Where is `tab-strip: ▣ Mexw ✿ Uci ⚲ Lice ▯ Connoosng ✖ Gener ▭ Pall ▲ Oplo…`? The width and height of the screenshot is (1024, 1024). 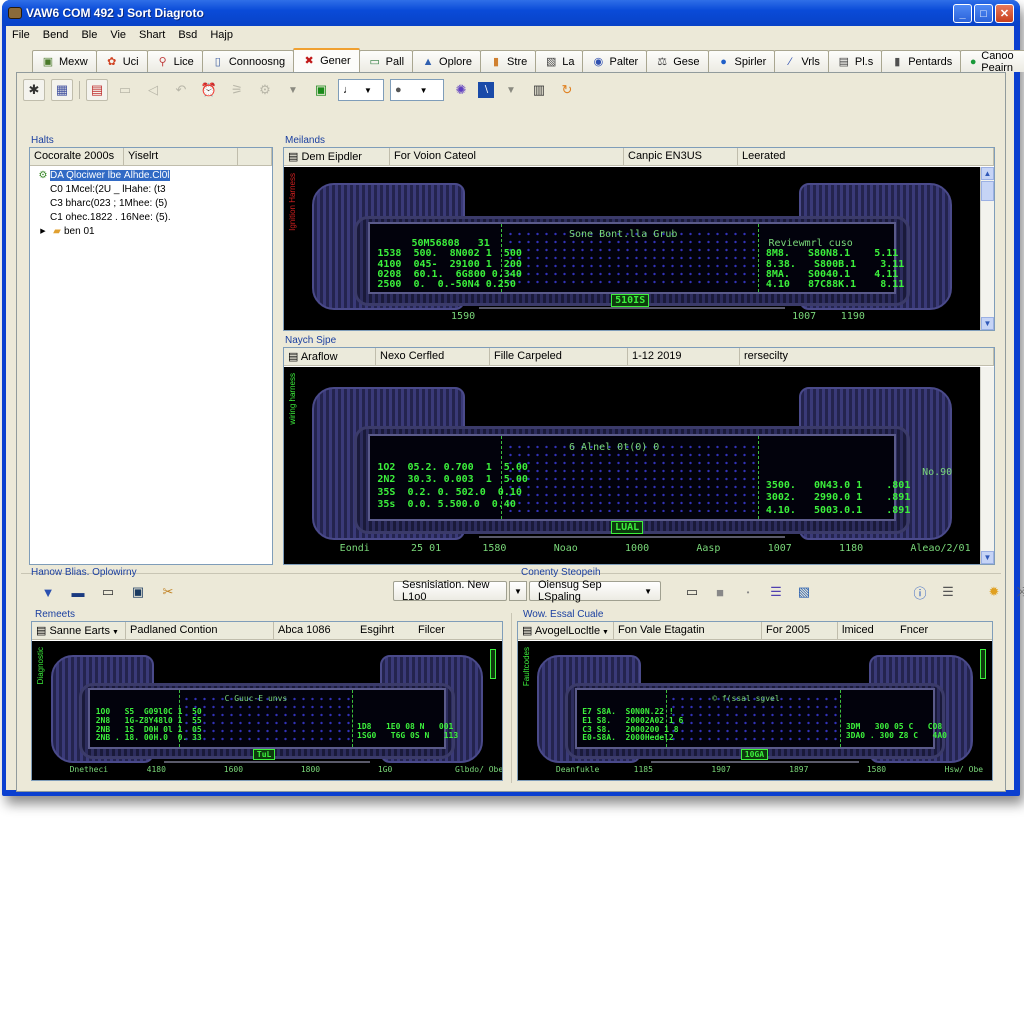 tab-strip: ▣ Mexw ✿ Uci ⚲ Lice ▯ Connoosng ✖ Gener ▭ Pall ▲ Oplo… is located at coordinates (528, 61).